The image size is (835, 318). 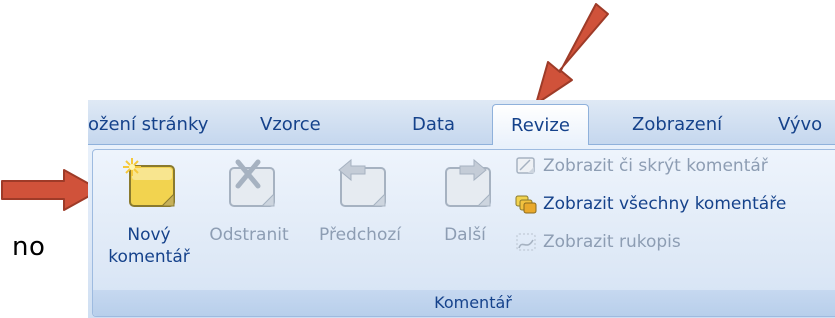 What do you see at coordinates (612, 242) in the screenshot?
I see `show-ink-label: Zobrazit rukopis` at bounding box center [612, 242].